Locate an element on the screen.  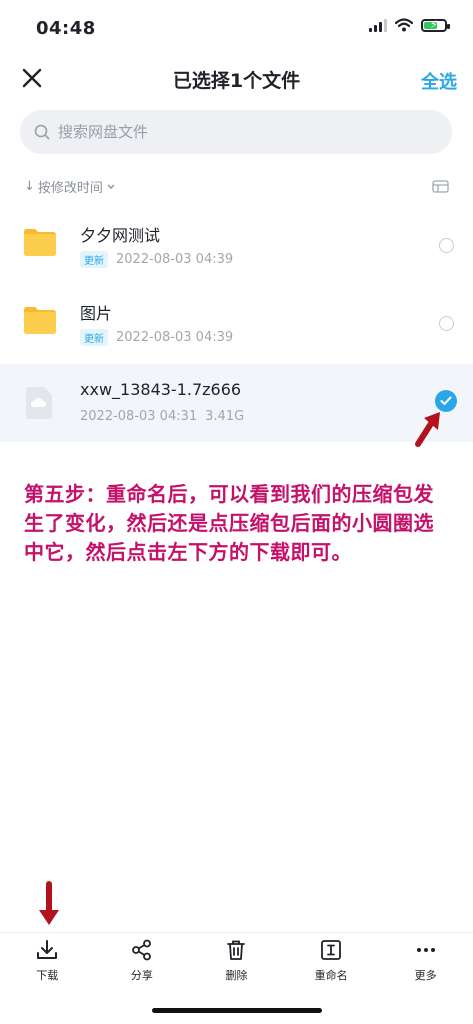
file-name: 图片 is located at coordinates (96, 313).